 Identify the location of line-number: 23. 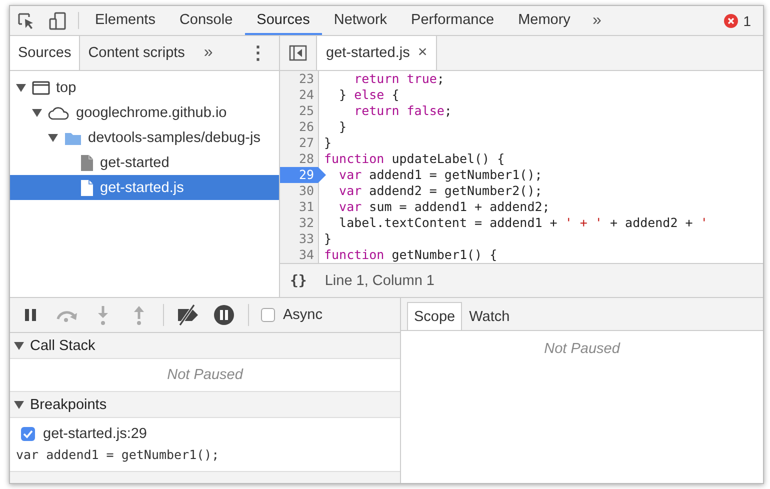
(306, 79).